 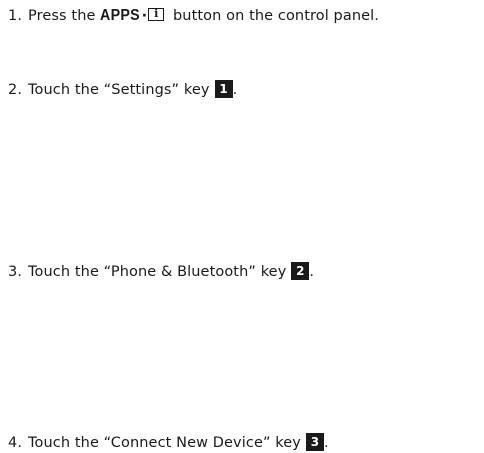 I want to click on callout-badge: 2, so click(x=300, y=271).